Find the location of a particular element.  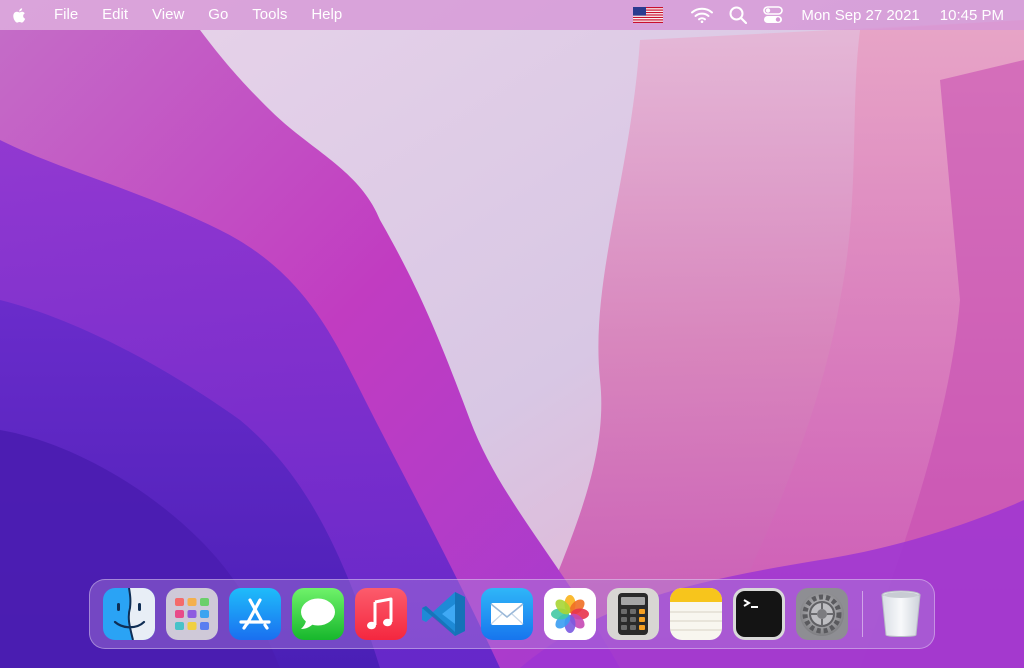

messages-icon is located at coordinates (318, 614).